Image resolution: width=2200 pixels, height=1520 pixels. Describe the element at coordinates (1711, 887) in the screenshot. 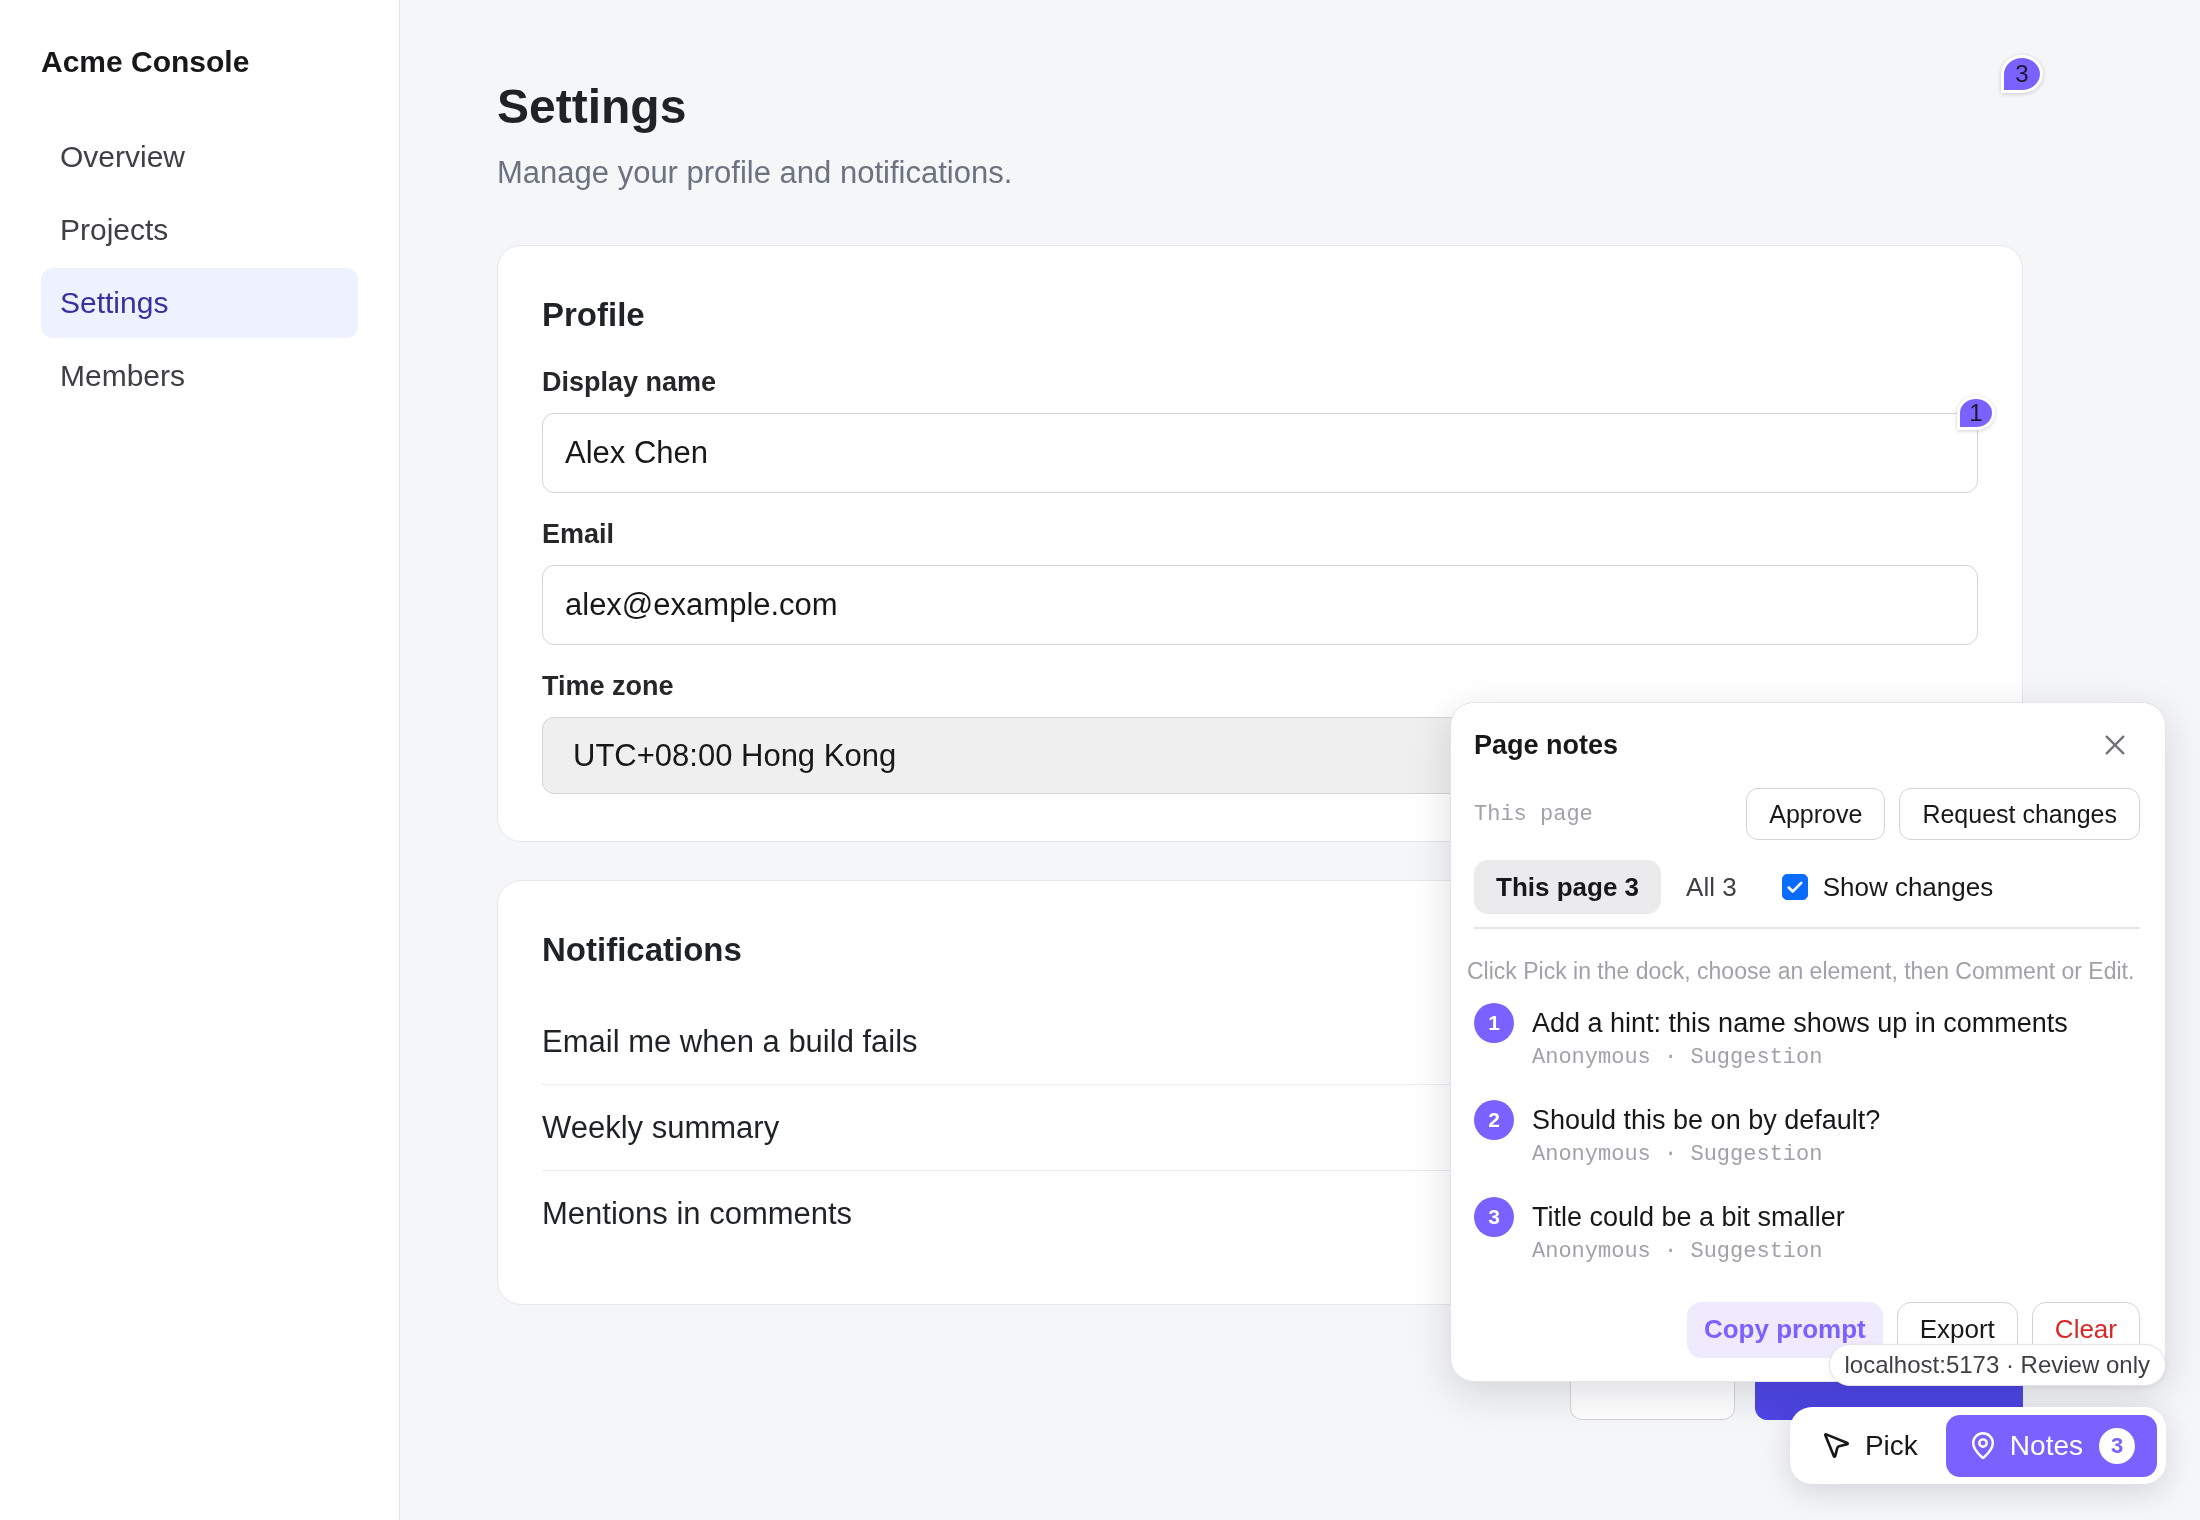

I see `filter-tab: All 3` at that location.